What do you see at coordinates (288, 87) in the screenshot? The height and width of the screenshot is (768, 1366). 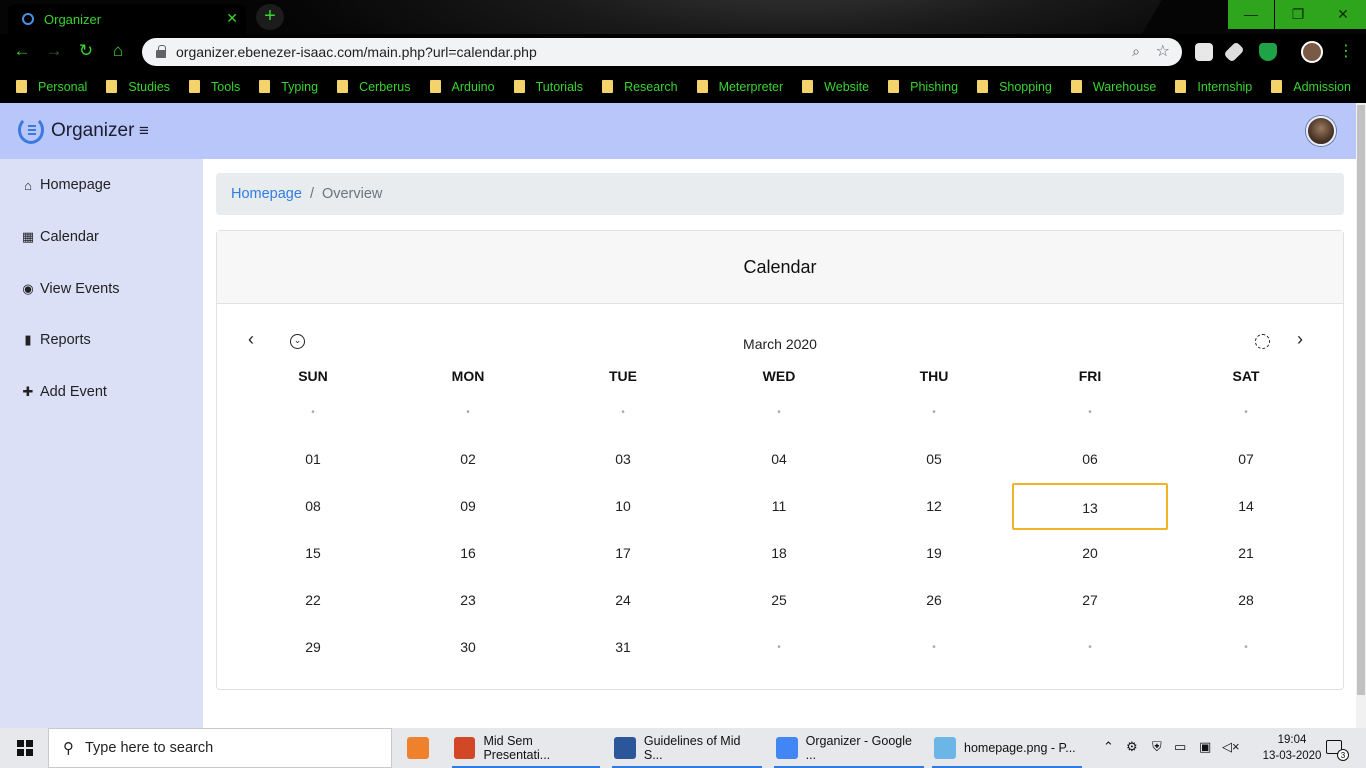 I see `bookmark-typing: Typing` at bounding box center [288, 87].